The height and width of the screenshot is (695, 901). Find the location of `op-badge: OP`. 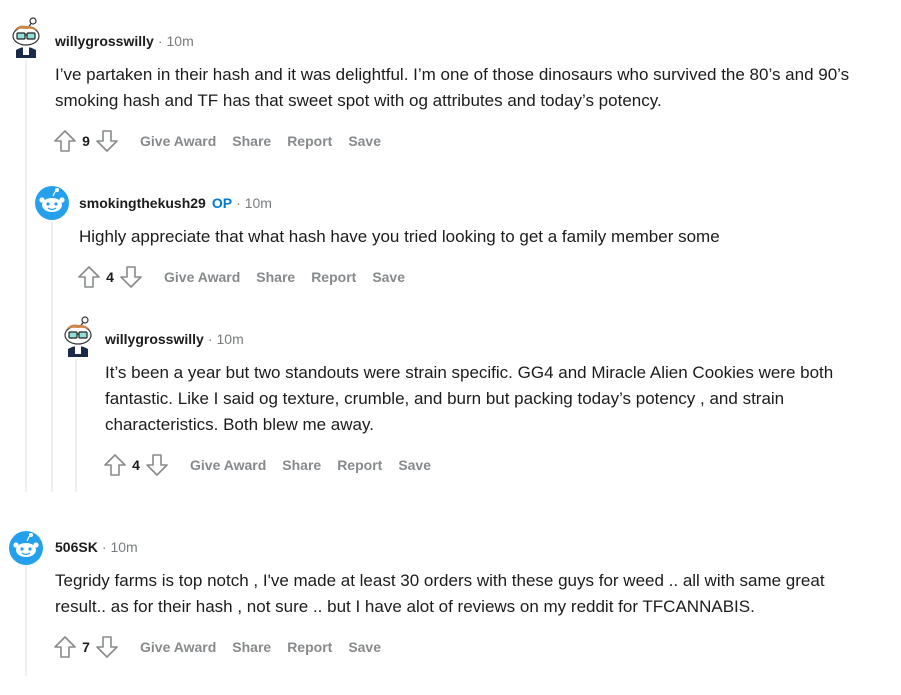

op-badge: OP is located at coordinates (222, 203).